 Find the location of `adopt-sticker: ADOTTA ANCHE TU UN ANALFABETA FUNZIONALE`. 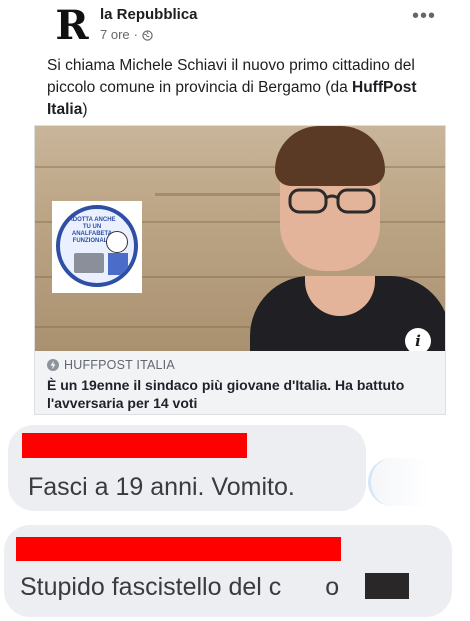

adopt-sticker: ADOTTA ANCHE TU UN ANALFABETA FUNZIONALE is located at coordinates (97, 247).